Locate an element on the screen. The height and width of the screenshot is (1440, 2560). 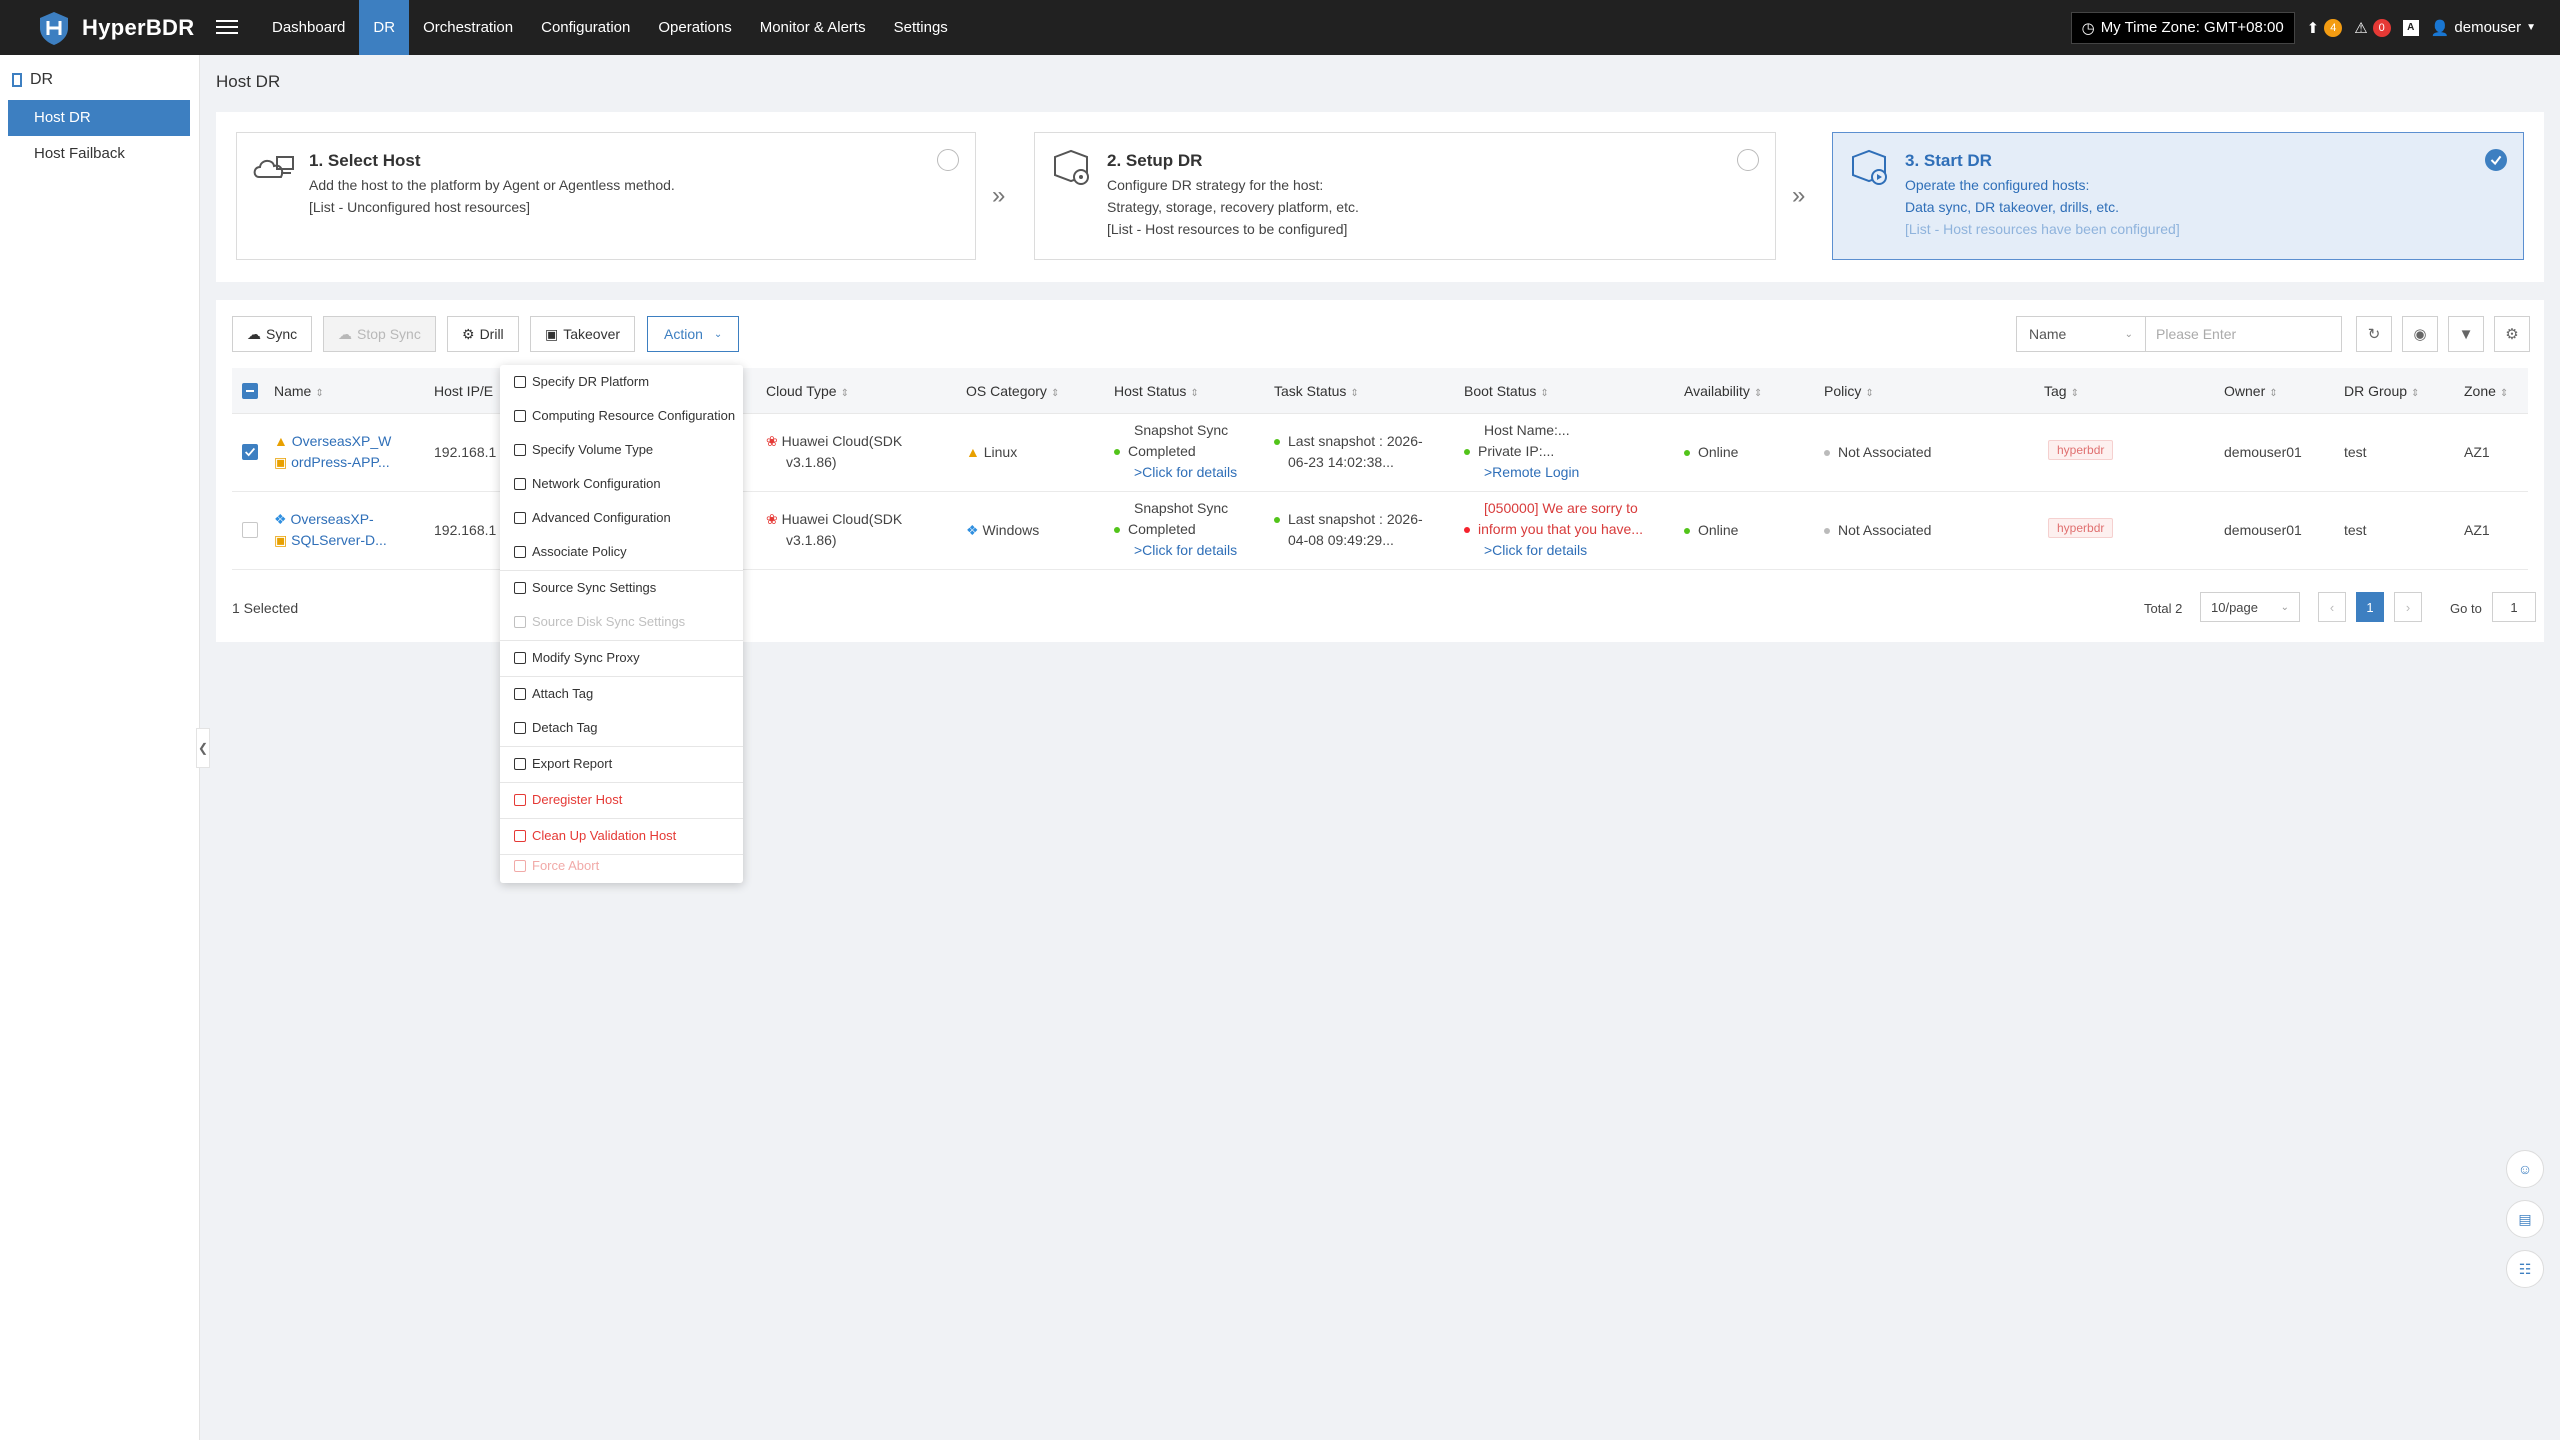
menu-force-abort: Force Abort is located at coordinates (621, 866).